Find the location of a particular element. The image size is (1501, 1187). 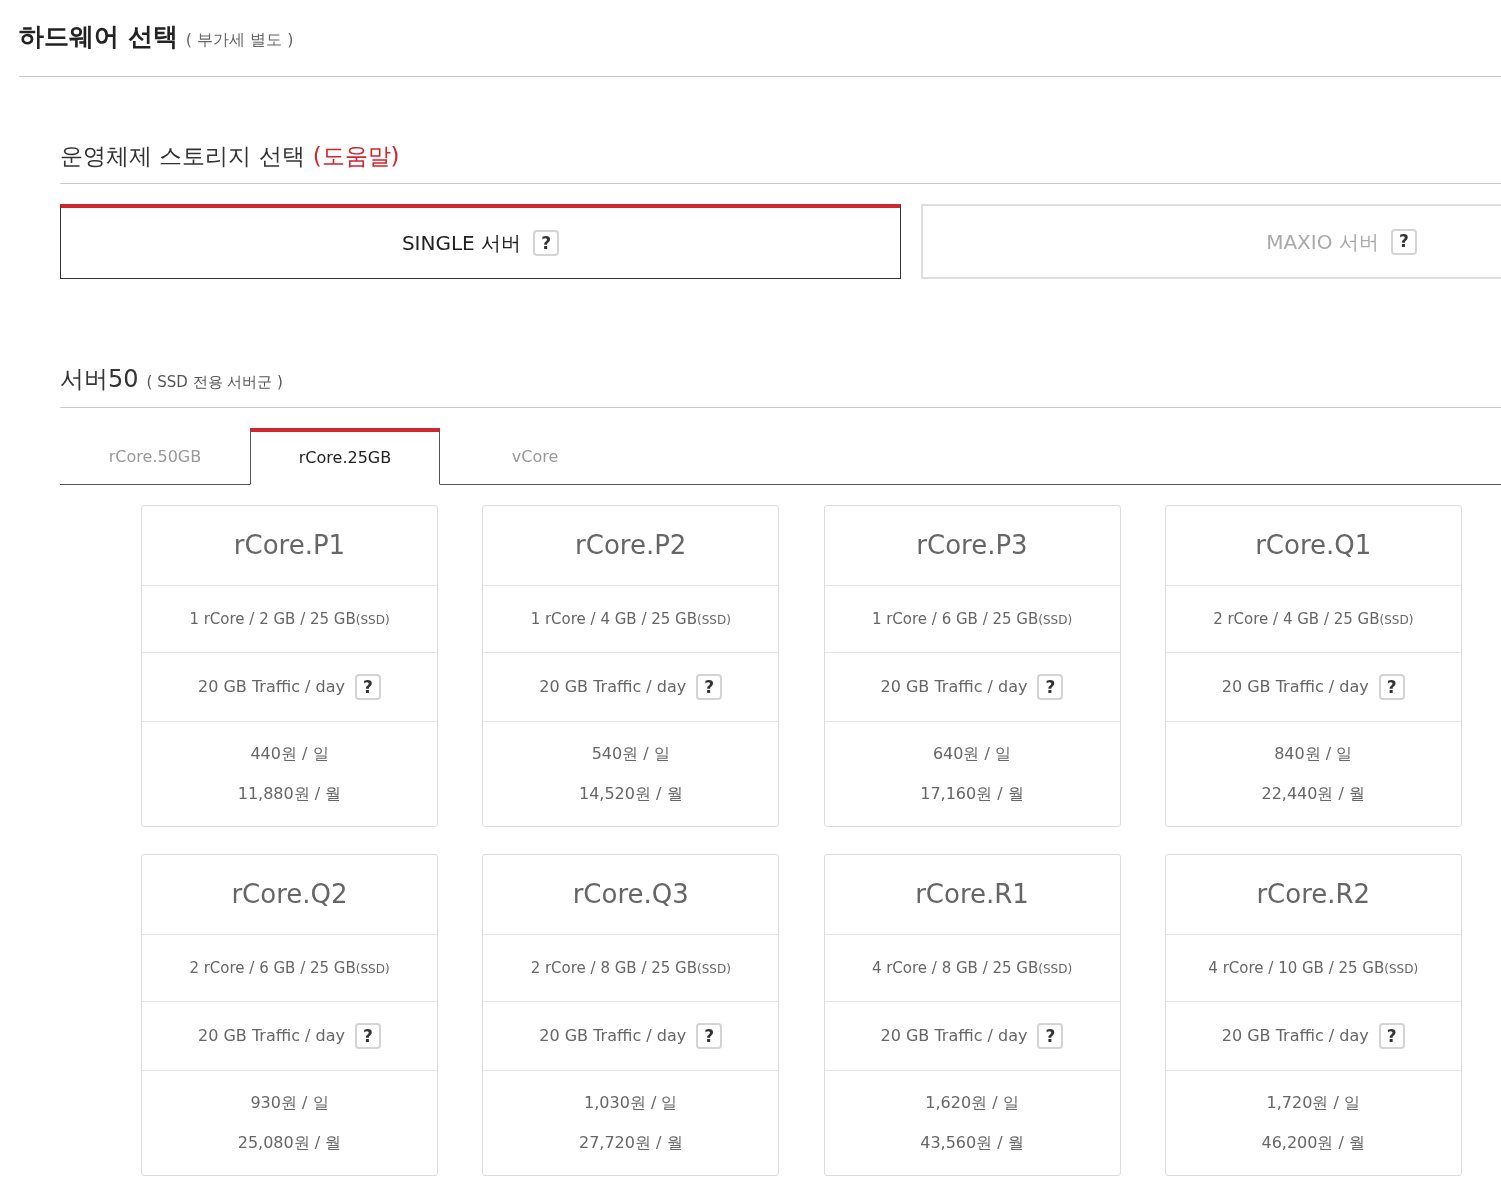

plan-spec: 1 rCore / 4 GB / 25 GB(SSD) is located at coordinates (630, 619).